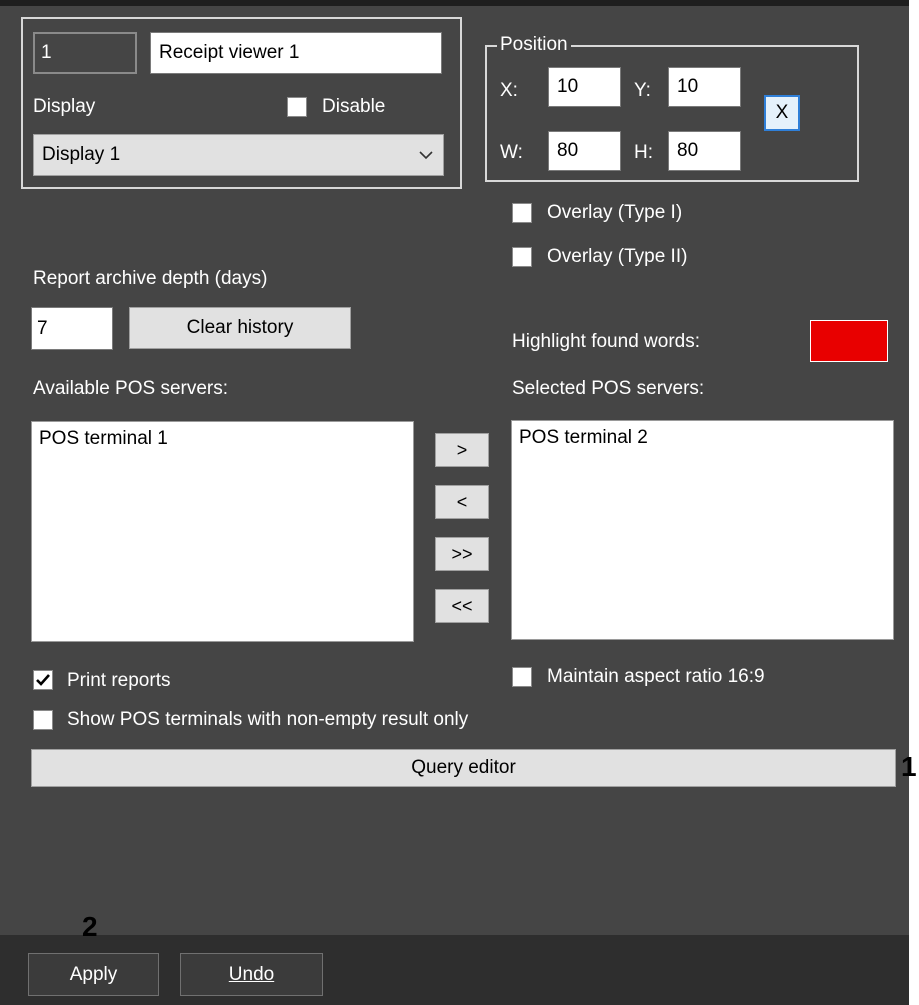  What do you see at coordinates (704, 87) in the screenshot?
I see `y-field: 10` at bounding box center [704, 87].